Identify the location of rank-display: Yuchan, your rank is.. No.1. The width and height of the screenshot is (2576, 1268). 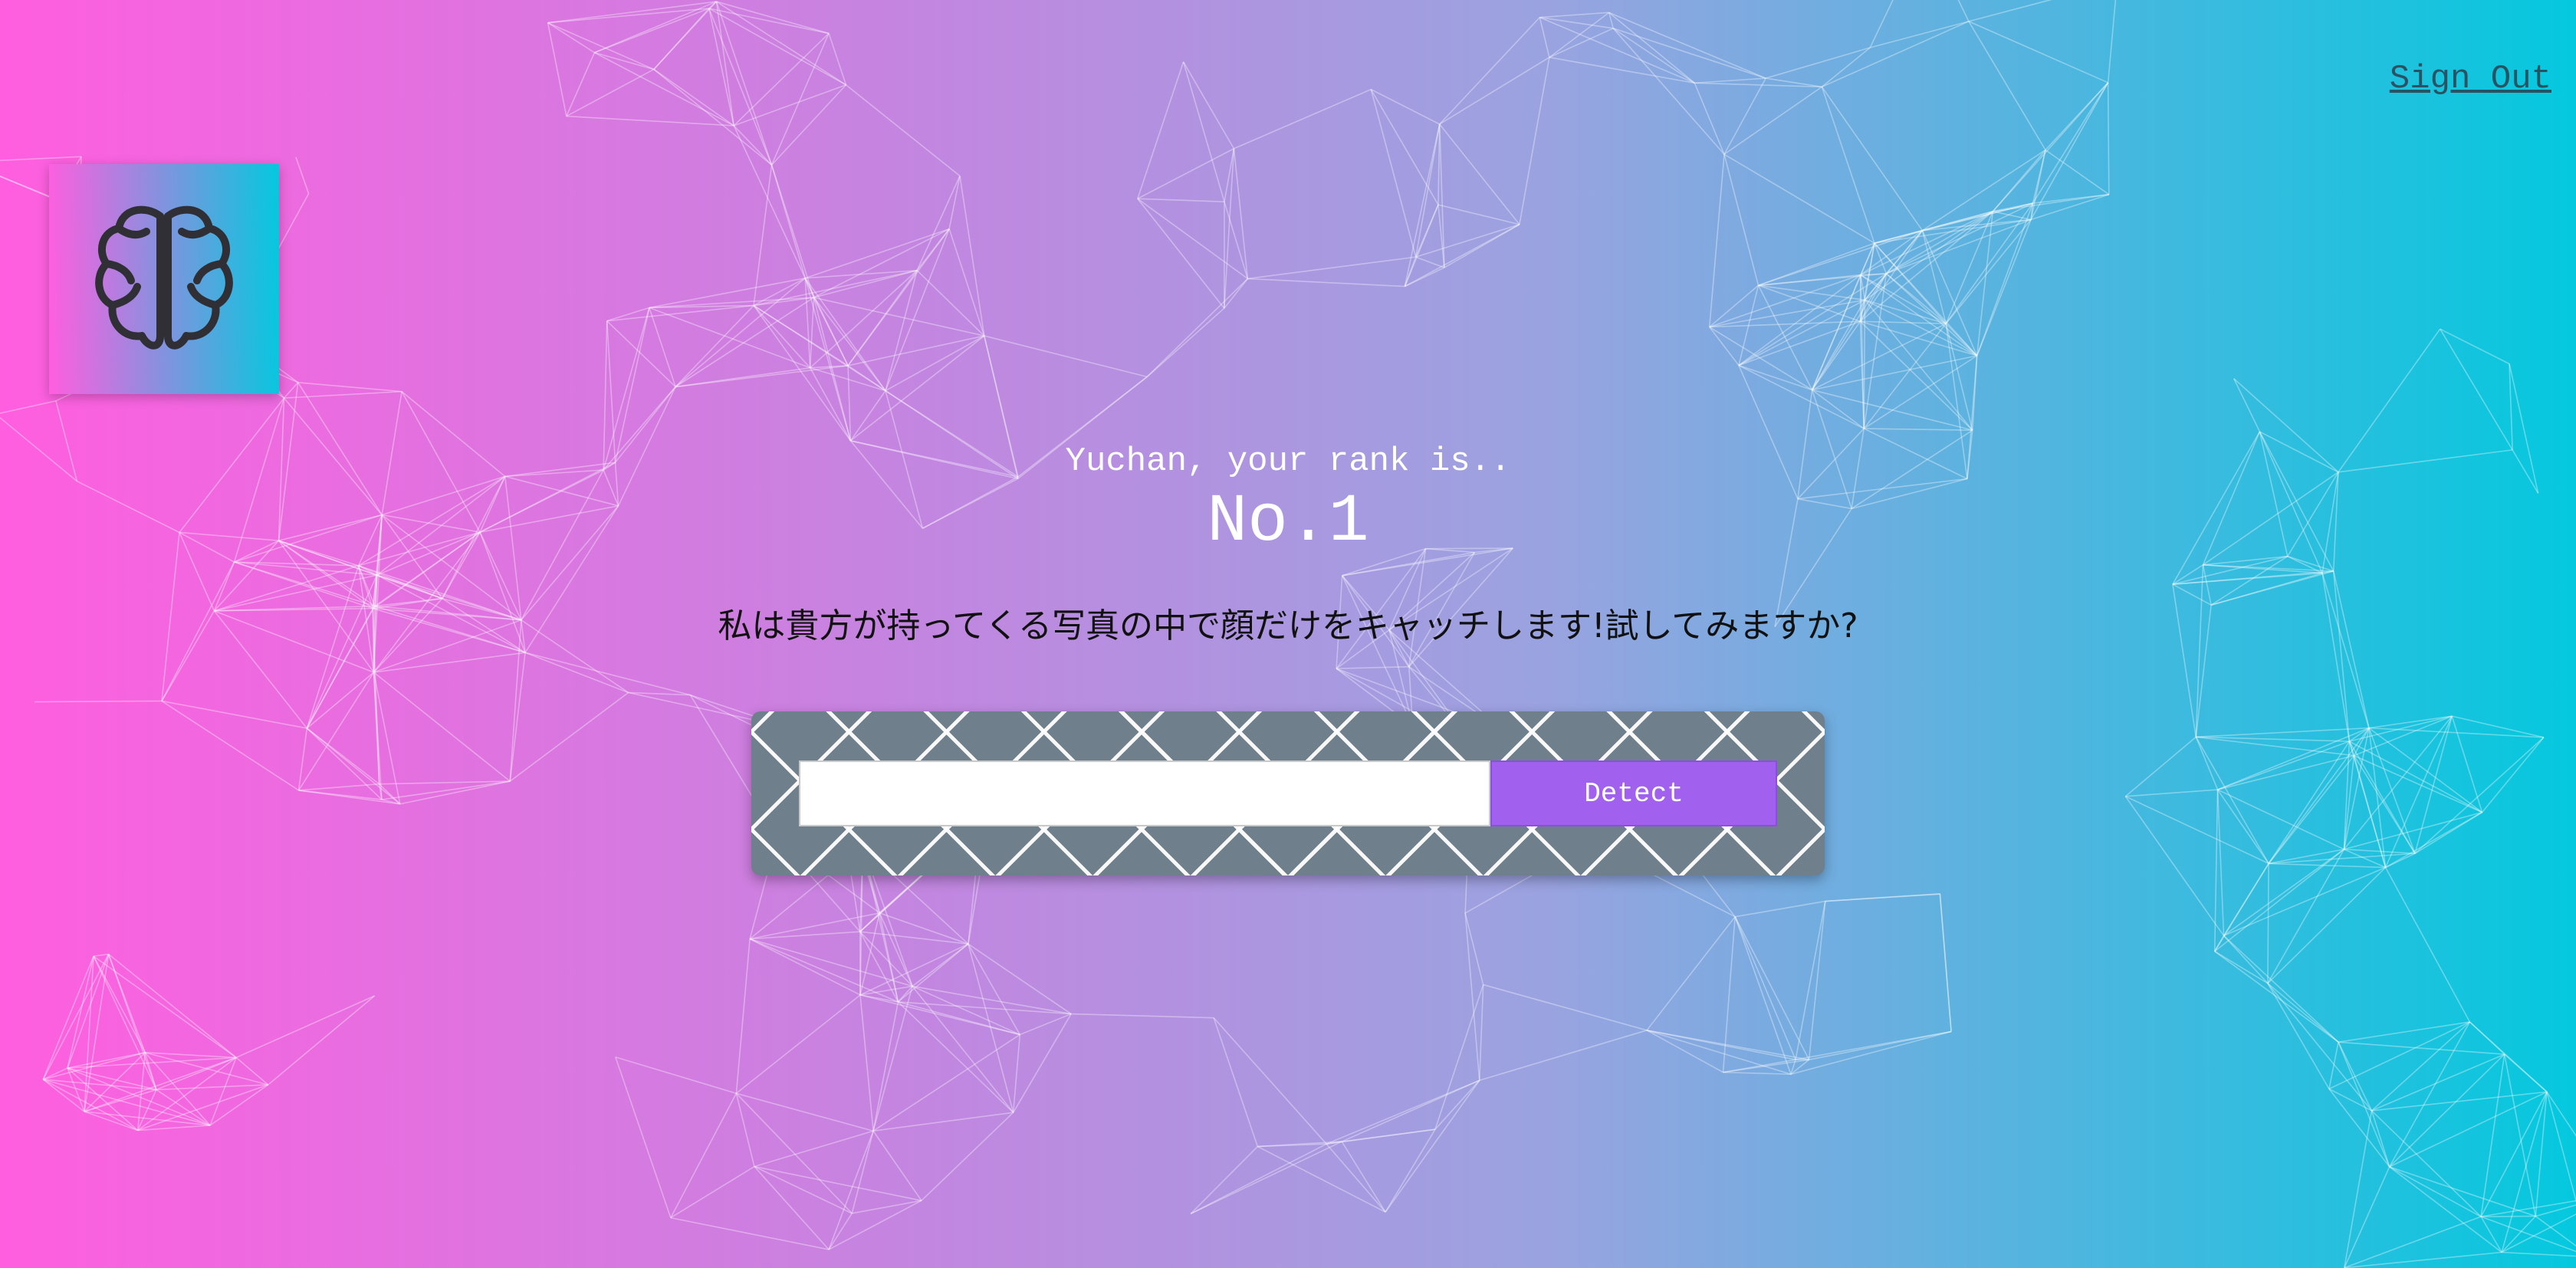
(1288, 500).